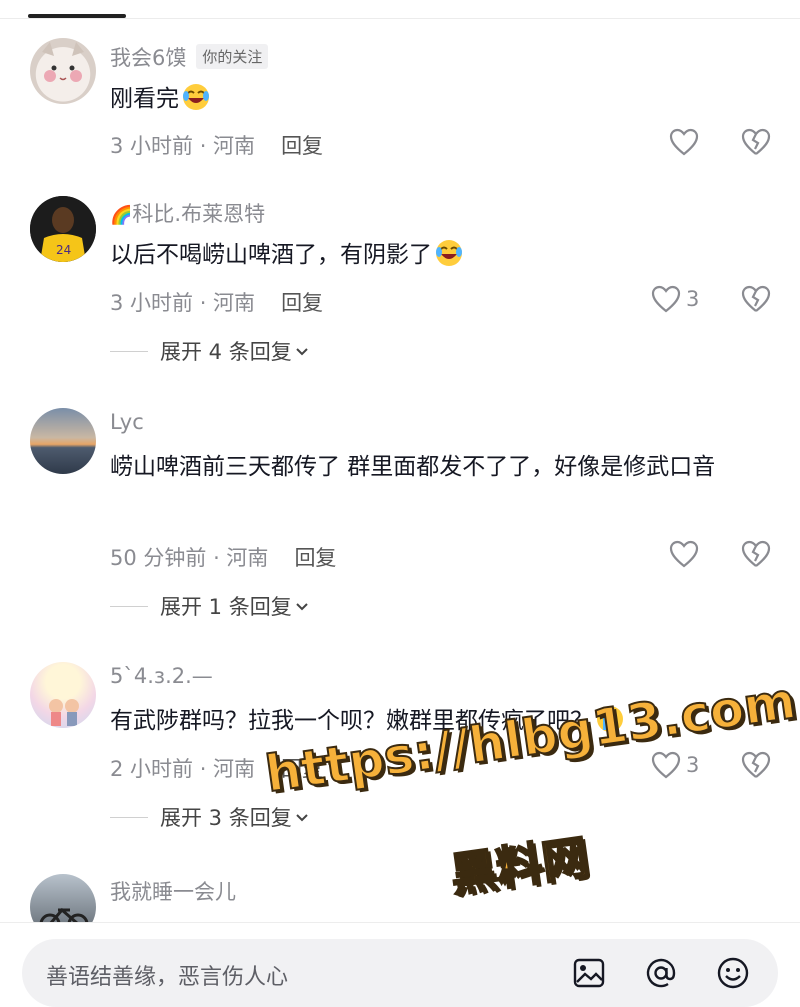 This screenshot has height=1007, width=800. What do you see at coordinates (226, 607) in the screenshot?
I see `expand-label: 展开 1 条回复` at bounding box center [226, 607].